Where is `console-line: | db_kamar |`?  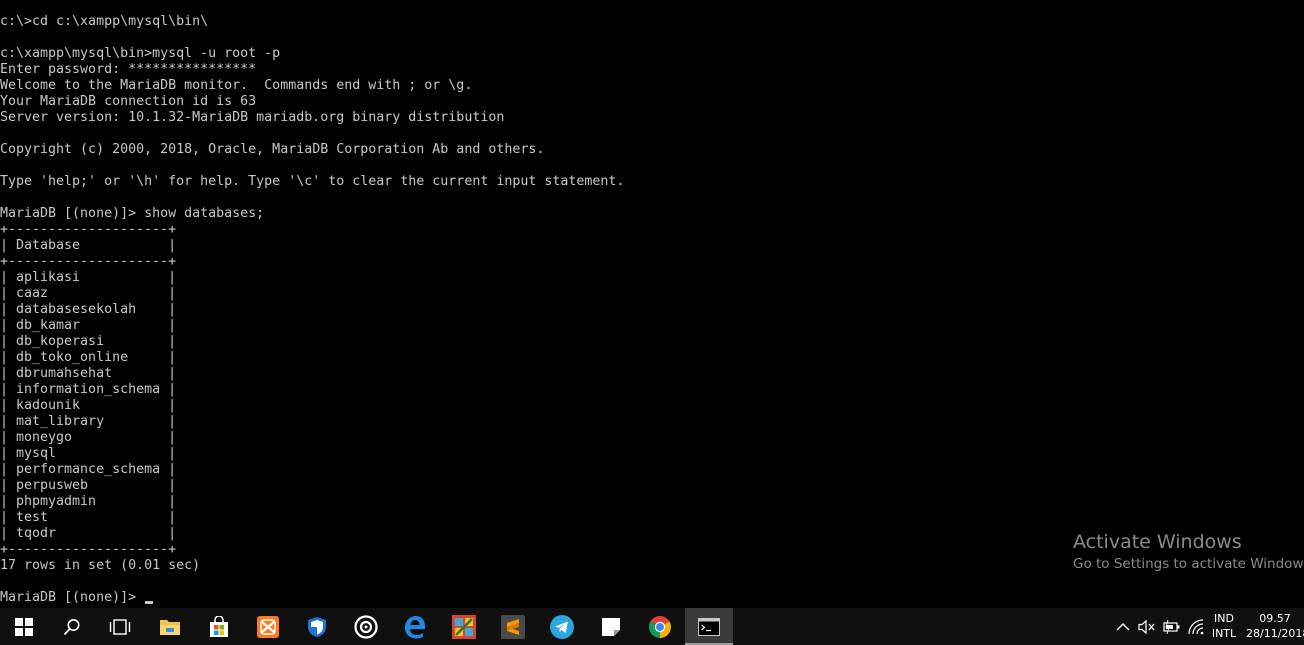 console-line: | db_kamar | is located at coordinates (88, 325).